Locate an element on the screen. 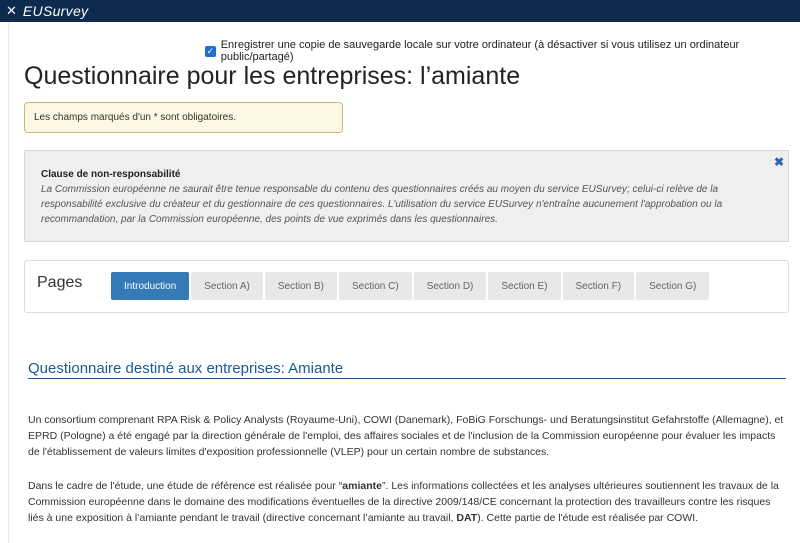 Image resolution: width=800 pixels, height=543 pixels. tab-section-b: Section B) is located at coordinates (300, 286).